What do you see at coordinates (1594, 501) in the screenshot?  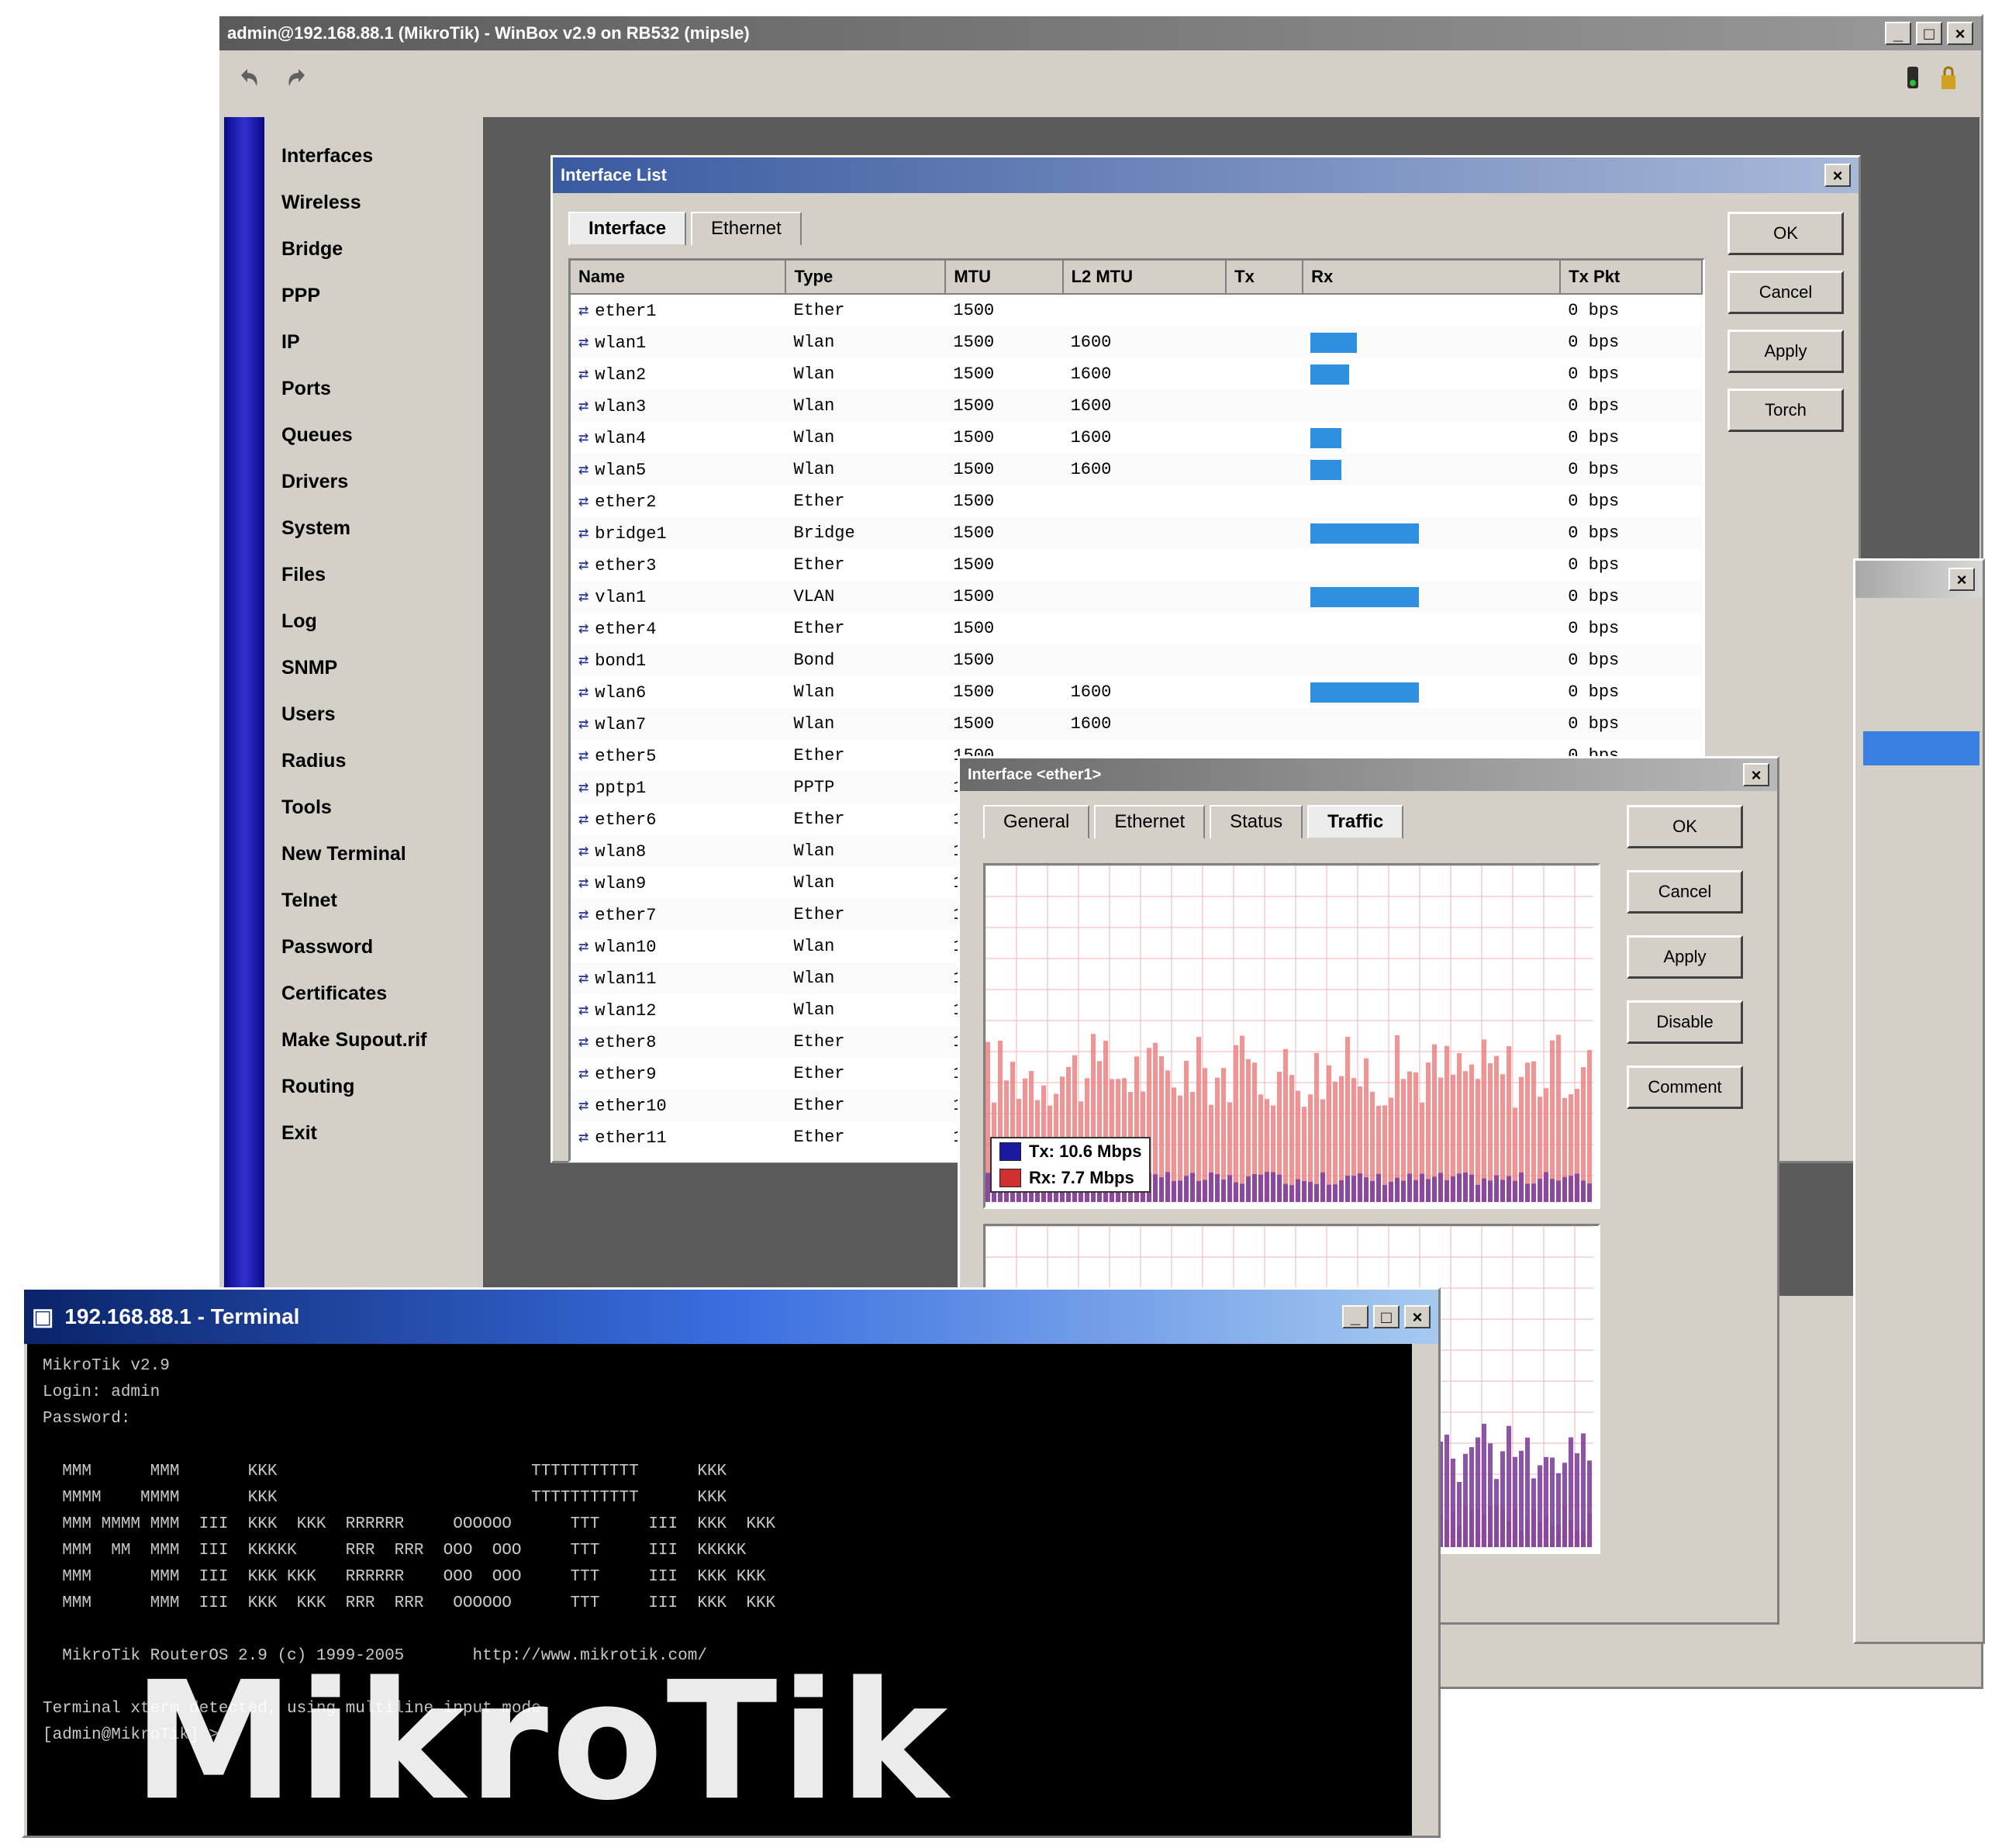 I see `iface-rx-cell: 0 bps` at bounding box center [1594, 501].